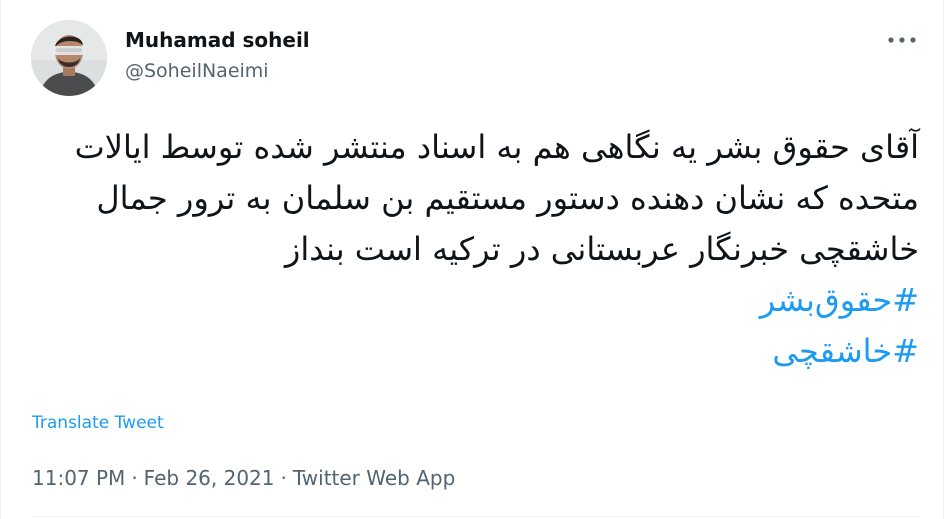 This screenshot has height=519, width=944. Describe the element at coordinates (217, 40) in the screenshot. I see `author-display-name: Muhamad soheil` at that location.